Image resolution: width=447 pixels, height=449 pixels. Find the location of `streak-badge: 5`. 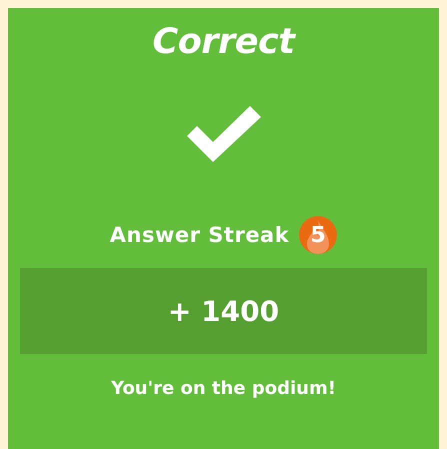

streak-badge: 5 is located at coordinates (318, 235).